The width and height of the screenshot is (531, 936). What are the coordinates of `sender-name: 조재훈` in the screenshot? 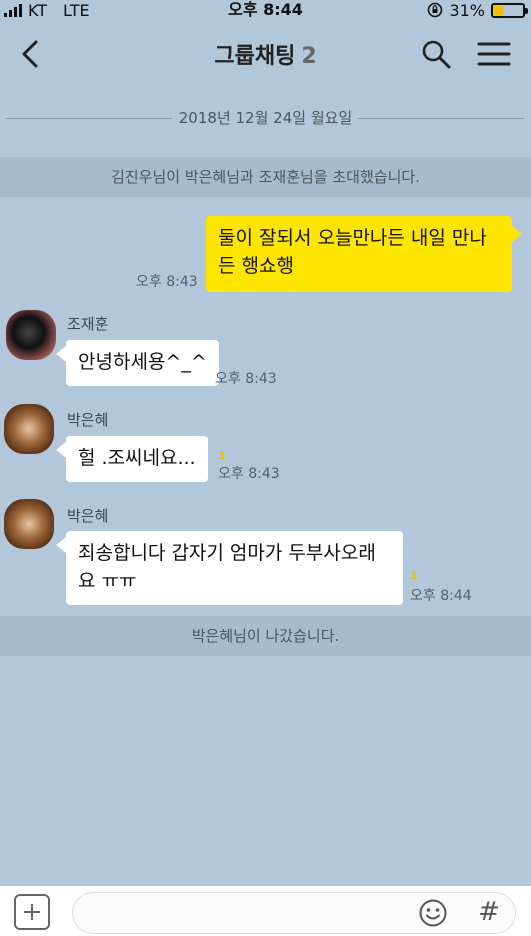 It's located at (88, 324).